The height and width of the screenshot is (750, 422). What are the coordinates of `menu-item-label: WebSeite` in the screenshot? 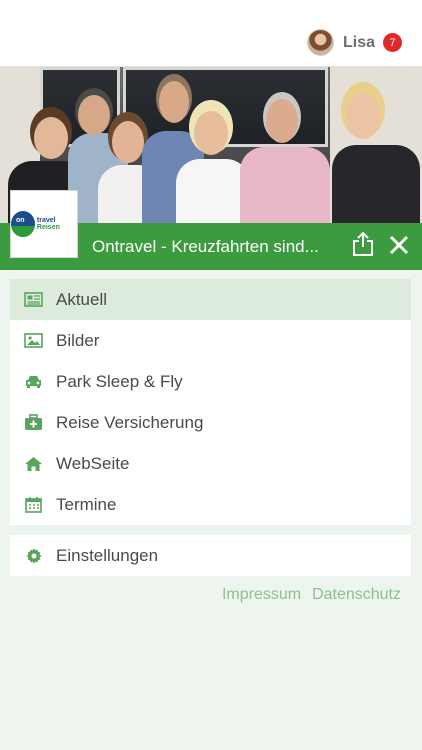 It's located at (93, 463).